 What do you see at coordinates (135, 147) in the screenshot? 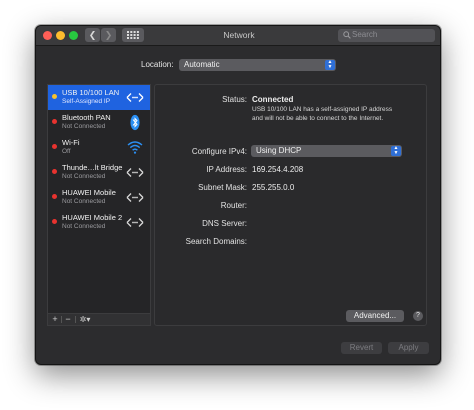
I see `wifi-icon` at bounding box center [135, 147].